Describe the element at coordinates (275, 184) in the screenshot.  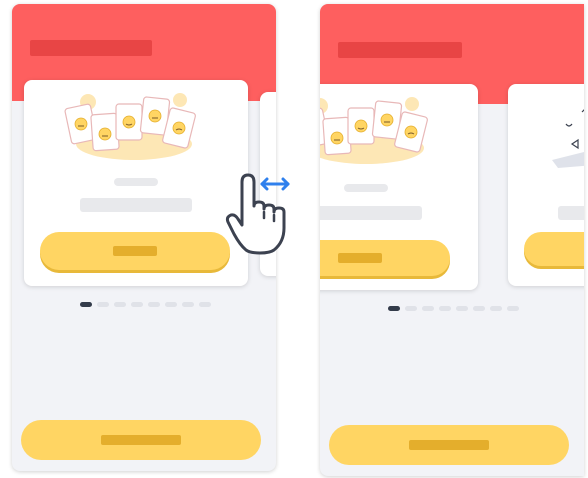
I see `double-arrow-icon` at that location.